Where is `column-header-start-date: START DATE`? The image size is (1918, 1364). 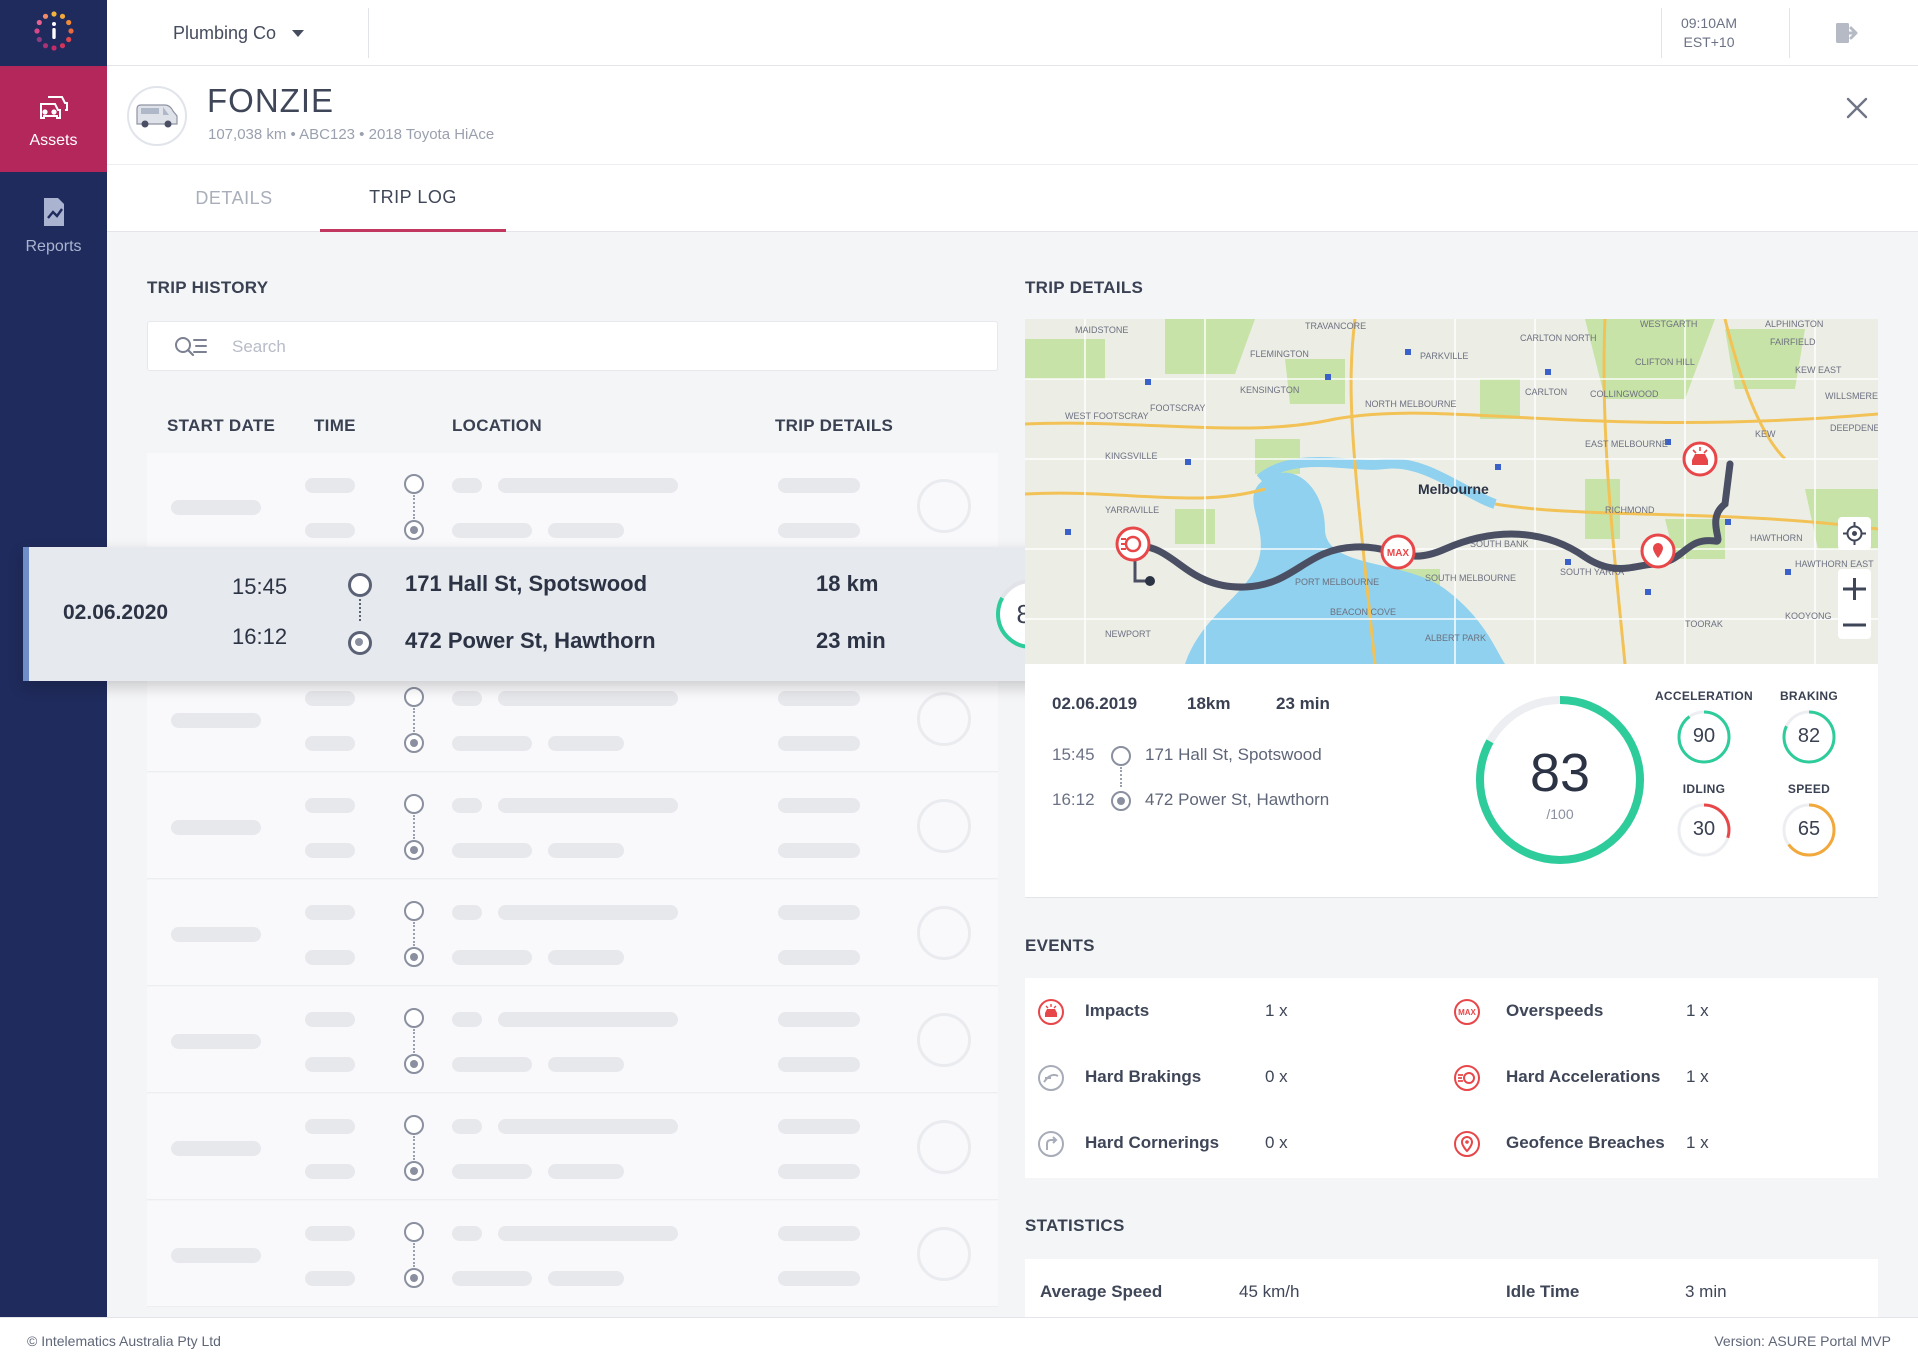
column-header-start-date: START DATE is located at coordinates (221, 426).